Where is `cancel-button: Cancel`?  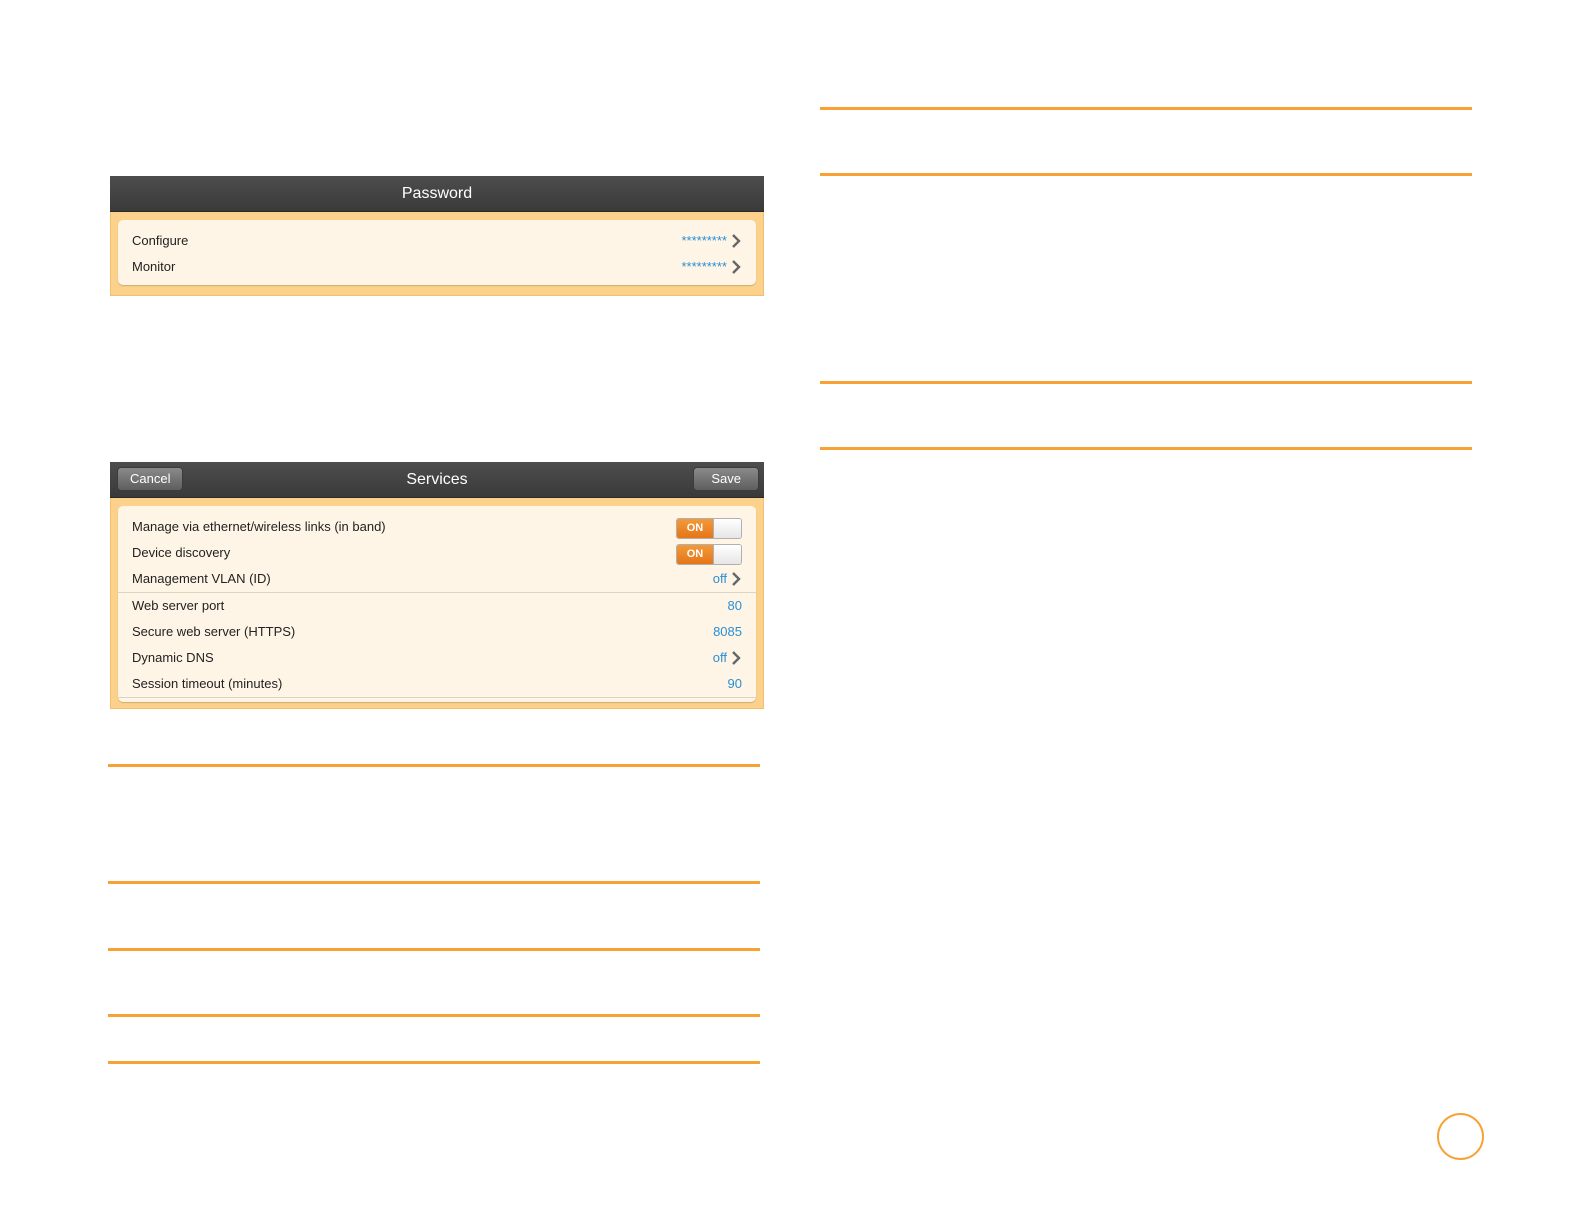
cancel-button: Cancel is located at coordinates (150, 479).